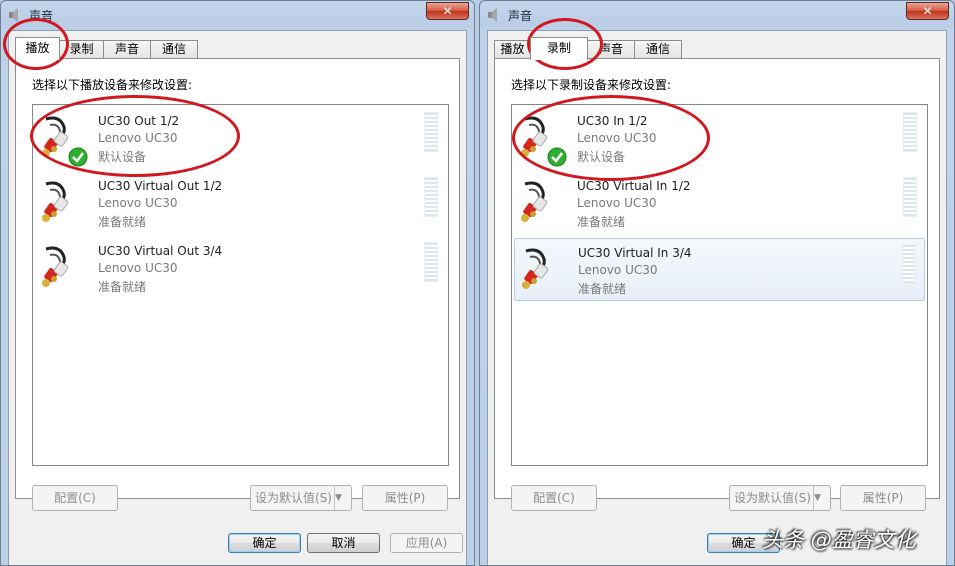 The image size is (955, 566). What do you see at coordinates (520, 16) in the screenshot?
I see `window-title: 声音` at bounding box center [520, 16].